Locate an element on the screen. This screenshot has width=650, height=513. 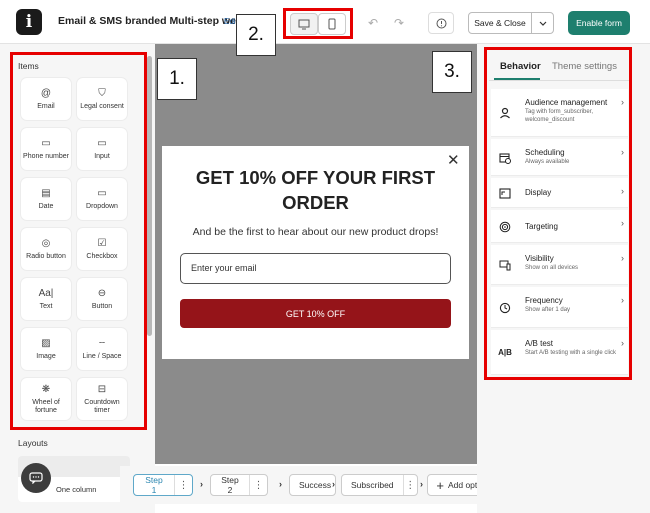
step-step-1: Step 1 ⋮ is located at coordinates (163, 485).